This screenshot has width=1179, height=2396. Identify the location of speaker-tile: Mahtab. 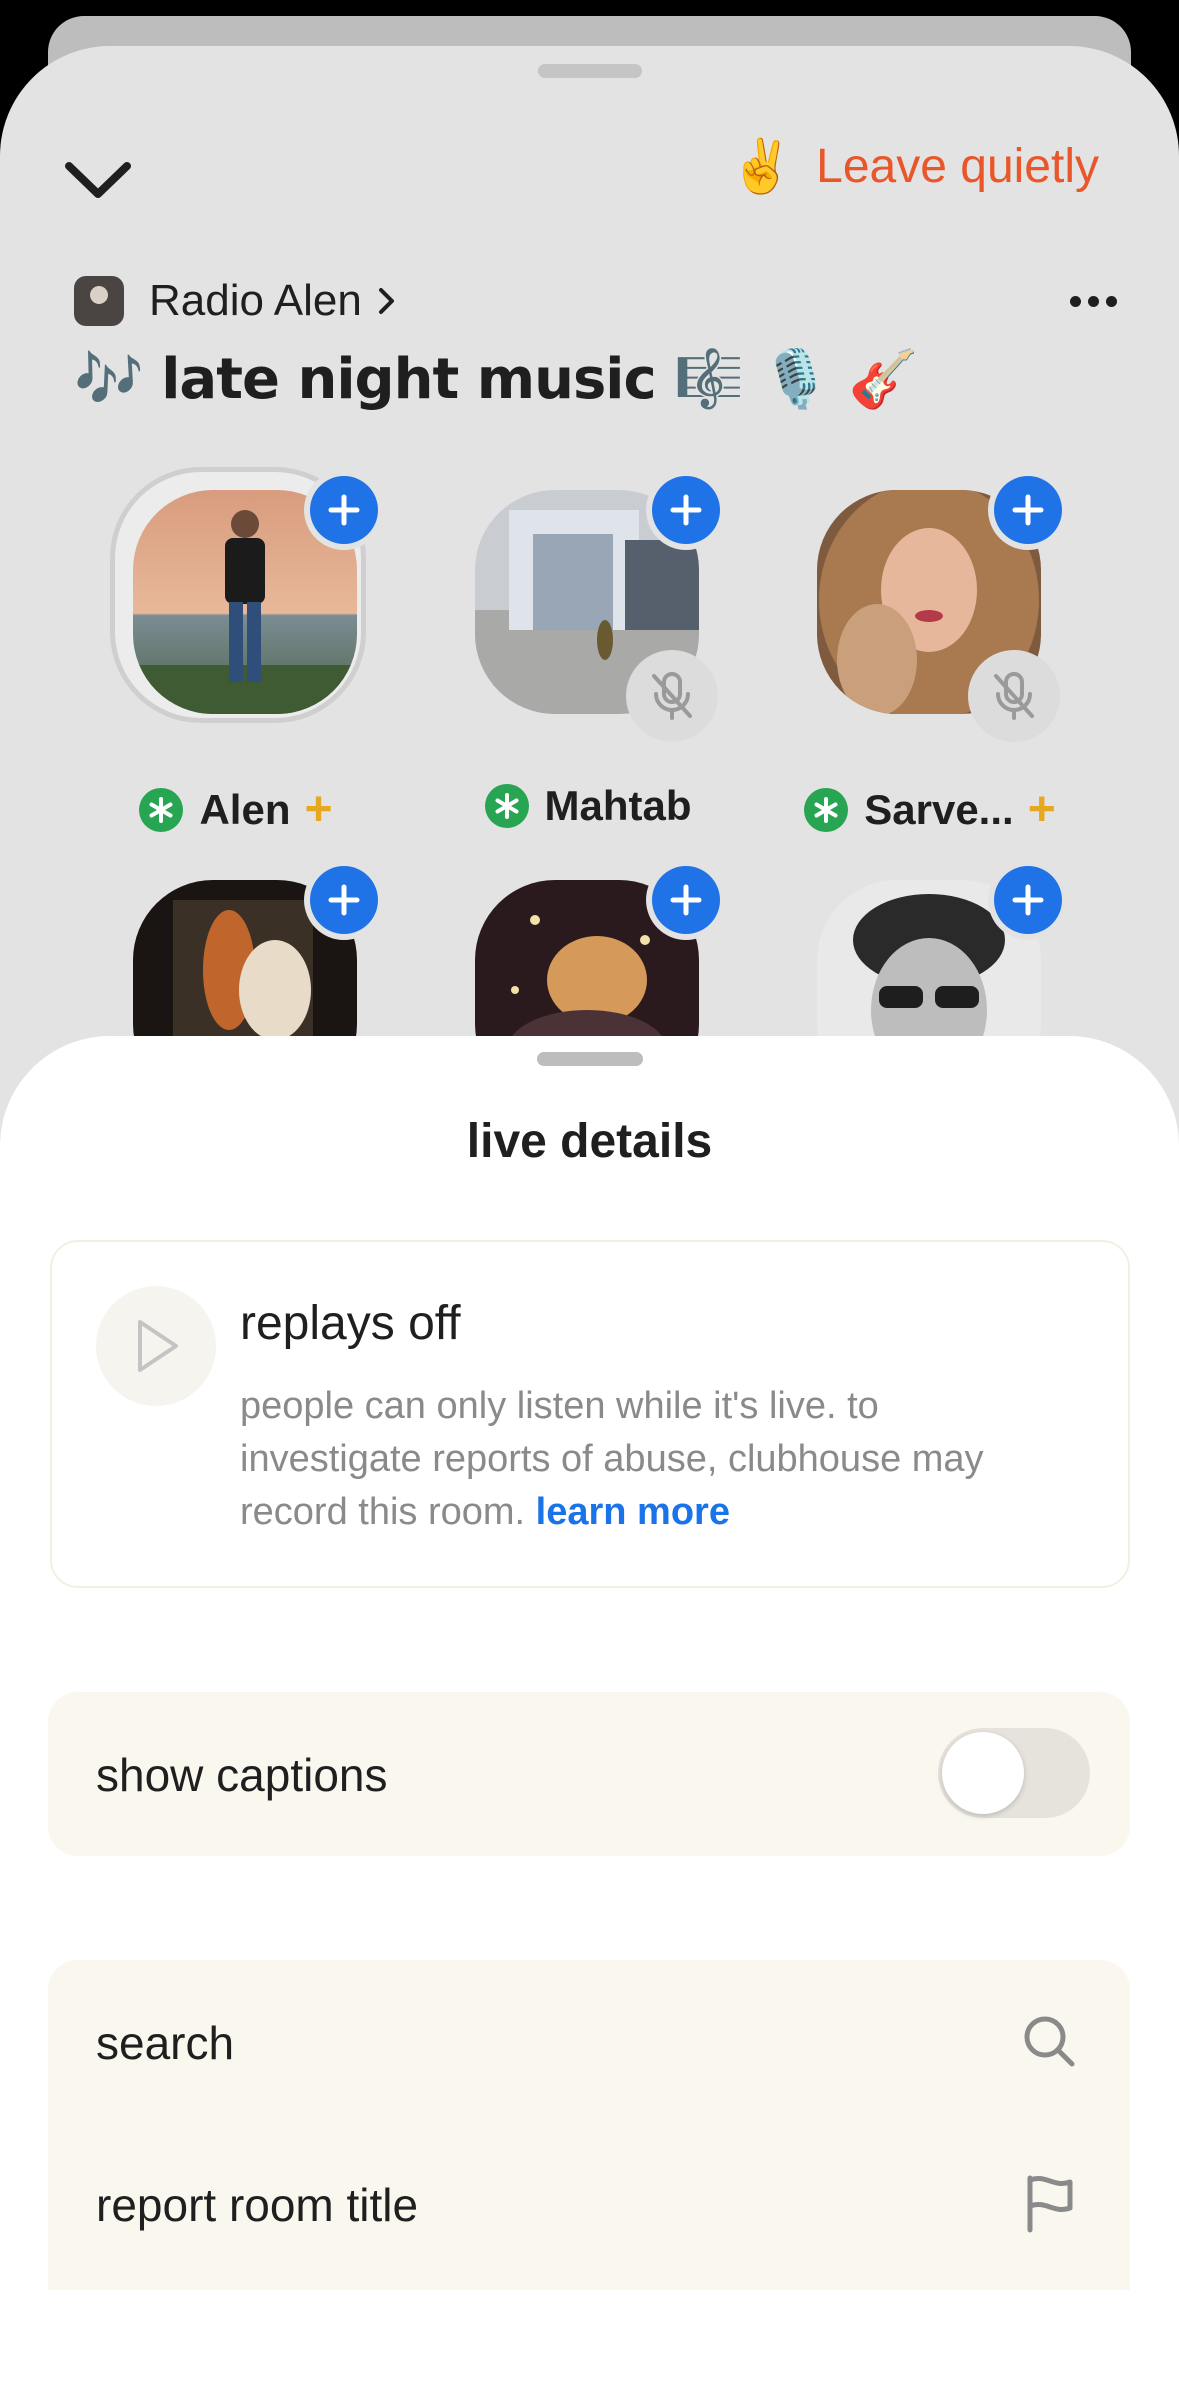
(578, 650).